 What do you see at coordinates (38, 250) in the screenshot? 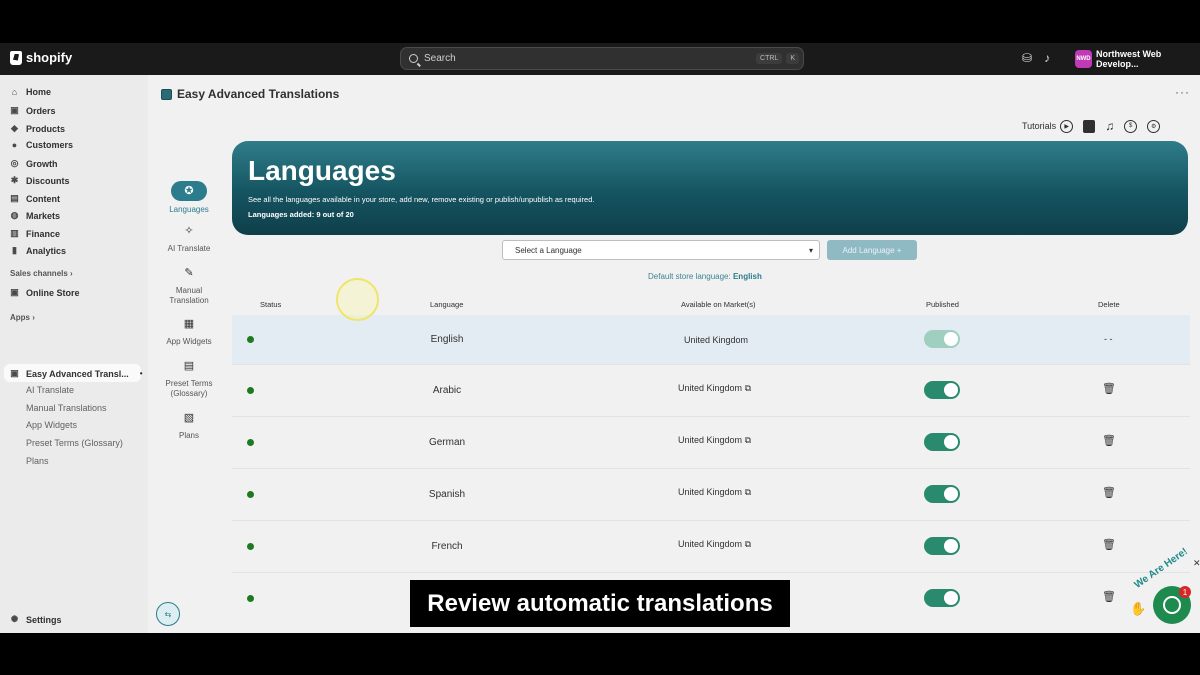
I see `sidebar-item-analytics: ▮ Analytics` at bounding box center [38, 250].